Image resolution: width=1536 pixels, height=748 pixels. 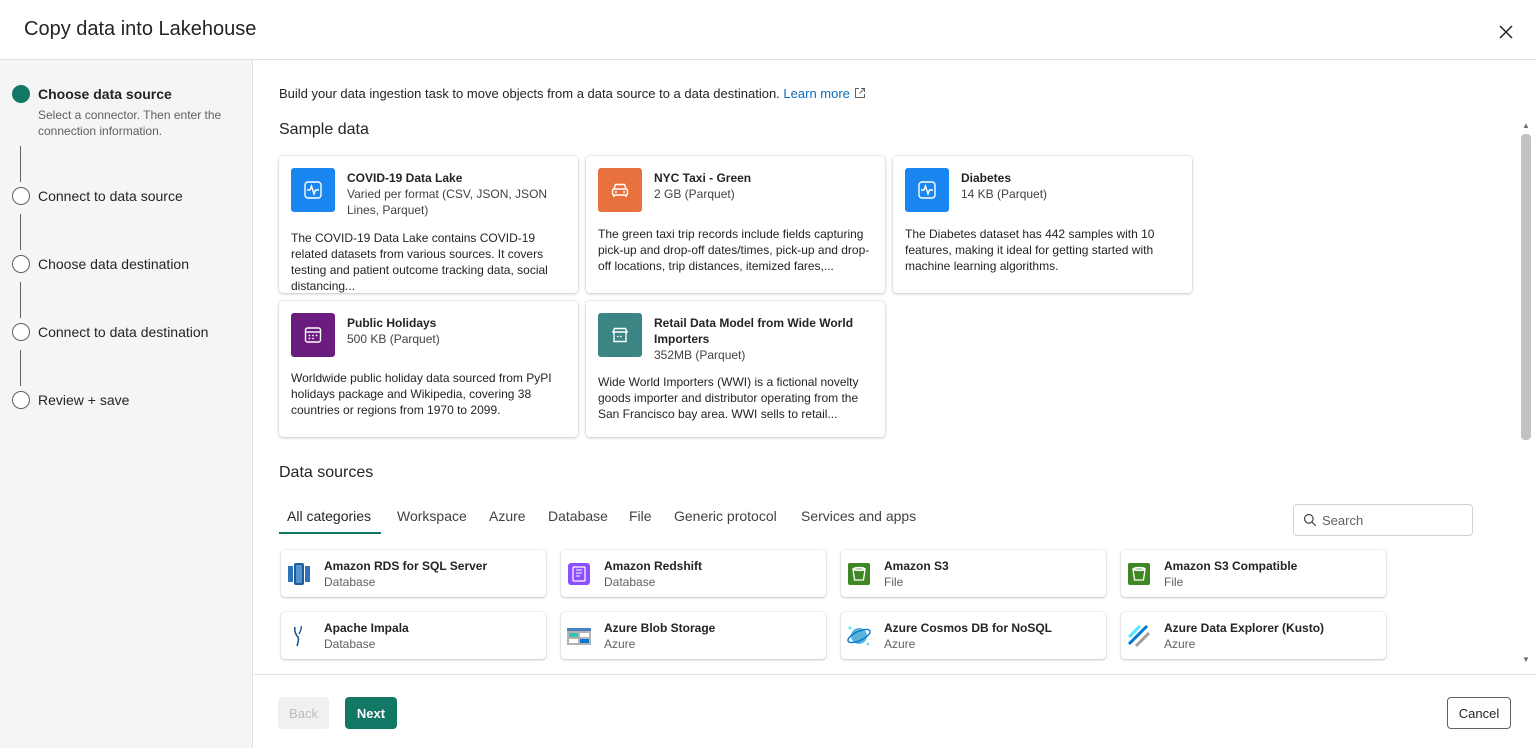 I want to click on card-title: Diabetes, so click(x=986, y=178).